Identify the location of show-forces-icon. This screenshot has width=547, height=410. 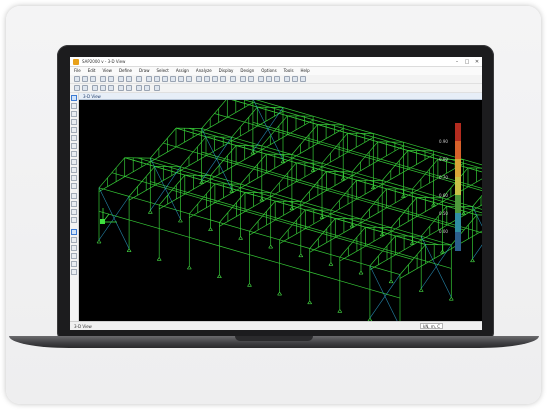
(269, 79).